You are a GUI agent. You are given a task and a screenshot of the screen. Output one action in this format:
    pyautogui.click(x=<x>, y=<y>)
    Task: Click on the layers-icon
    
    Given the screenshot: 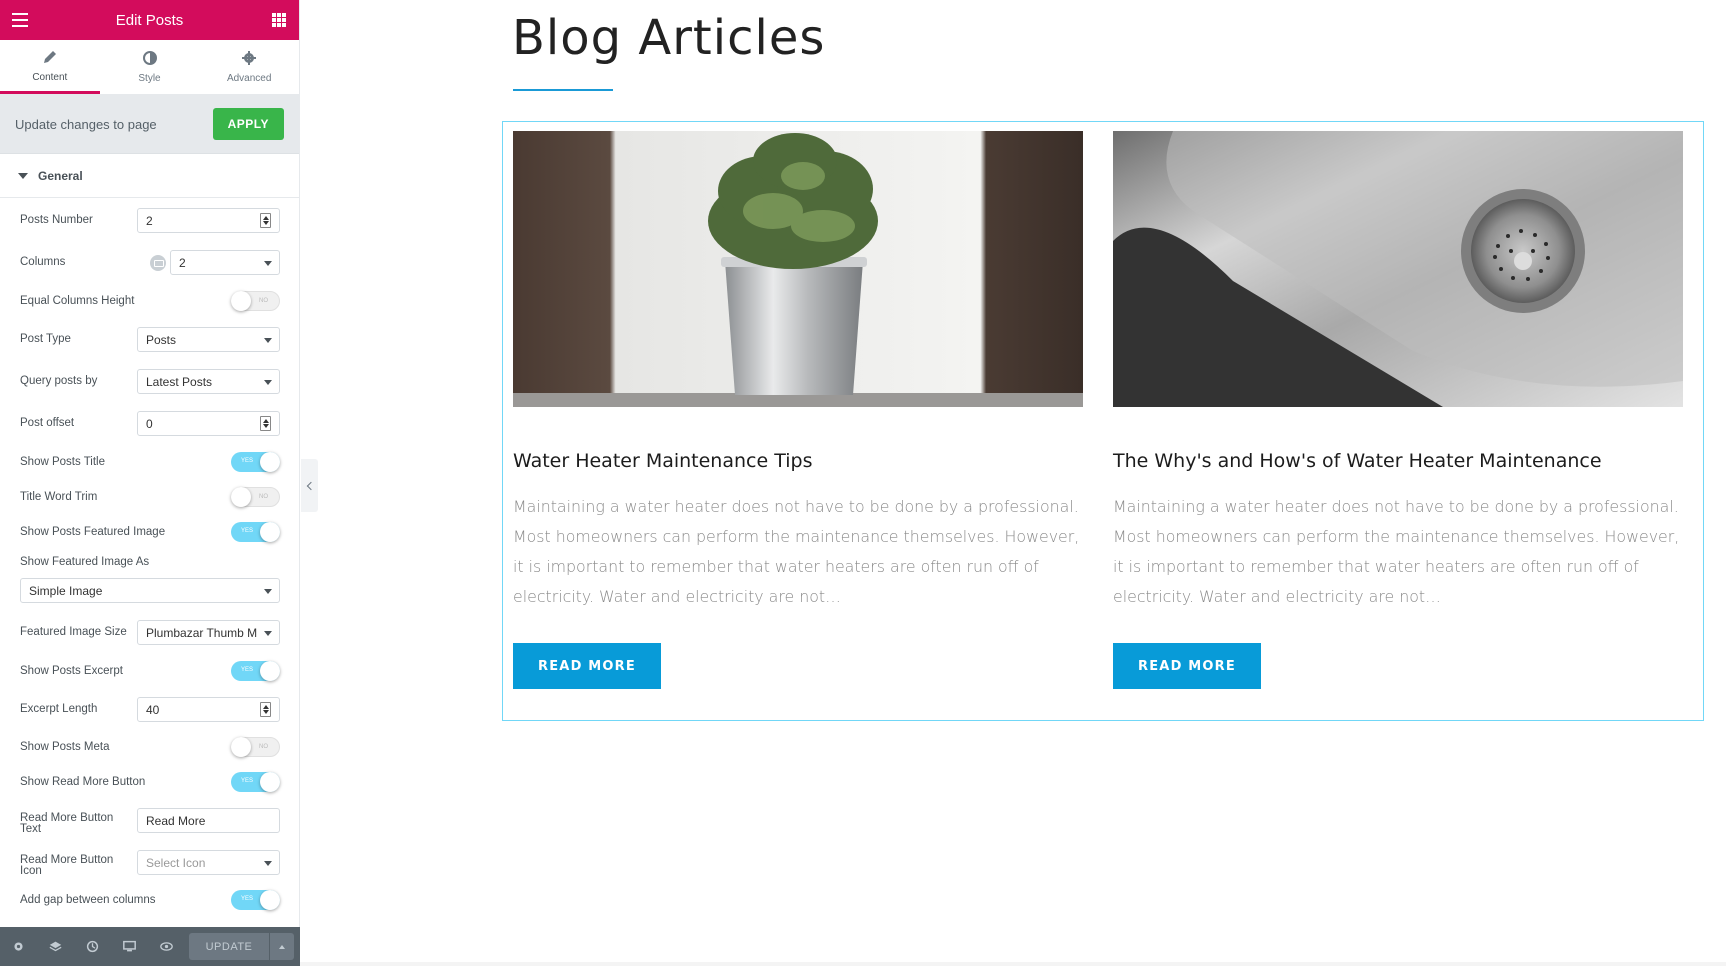 What is the action you would take?
    pyautogui.click(x=55, y=946)
    